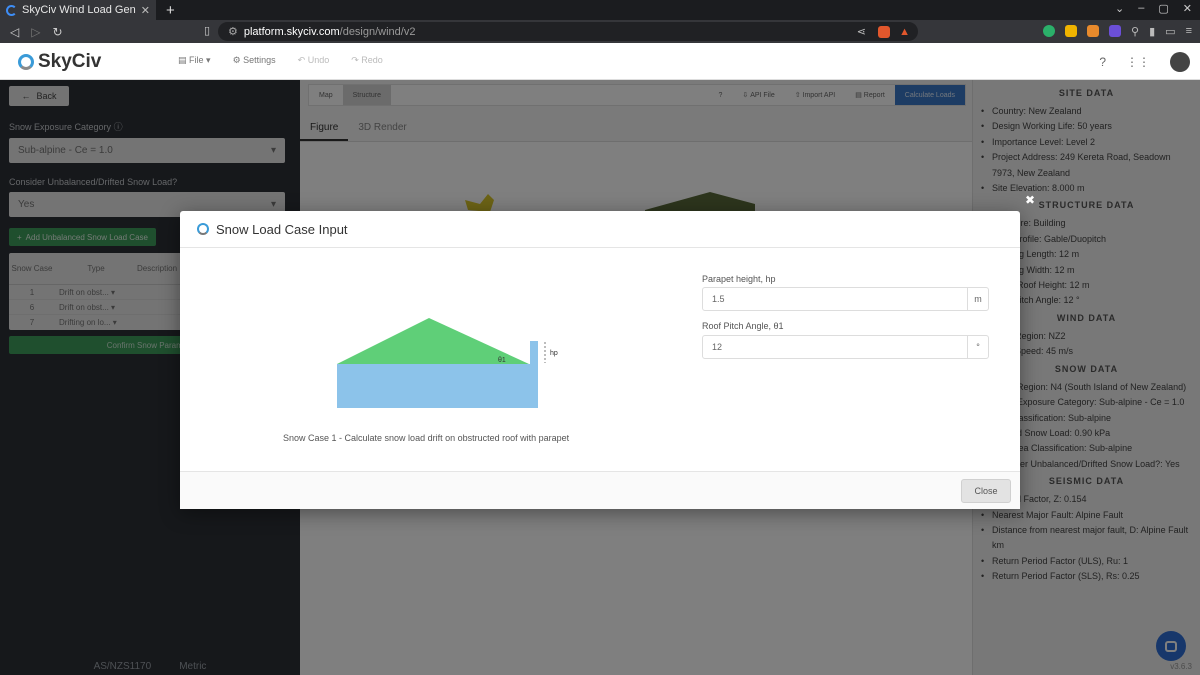 The height and width of the screenshot is (675, 1200). I want to click on extension-color-icon, so click(1071, 31).